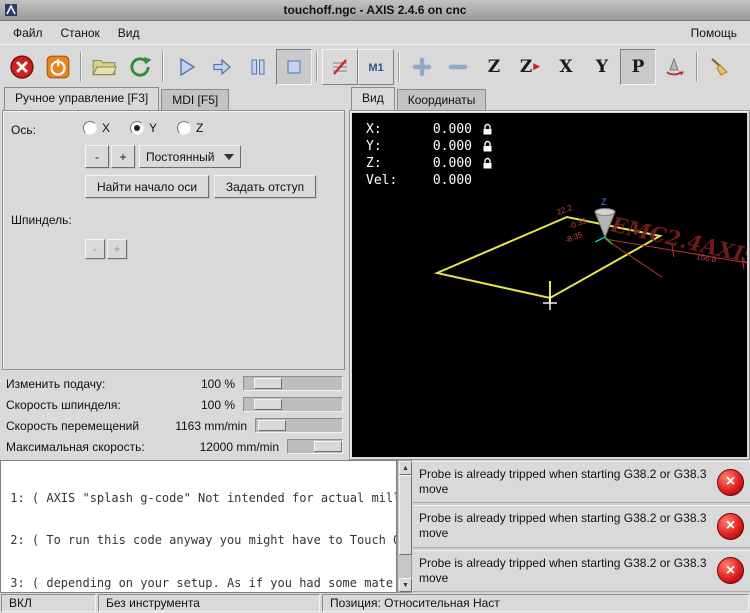 The image size is (750, 613). Describe the element at coordinates (23, 130) in the screenshot. I see `axis-label: Ось:` at that location.